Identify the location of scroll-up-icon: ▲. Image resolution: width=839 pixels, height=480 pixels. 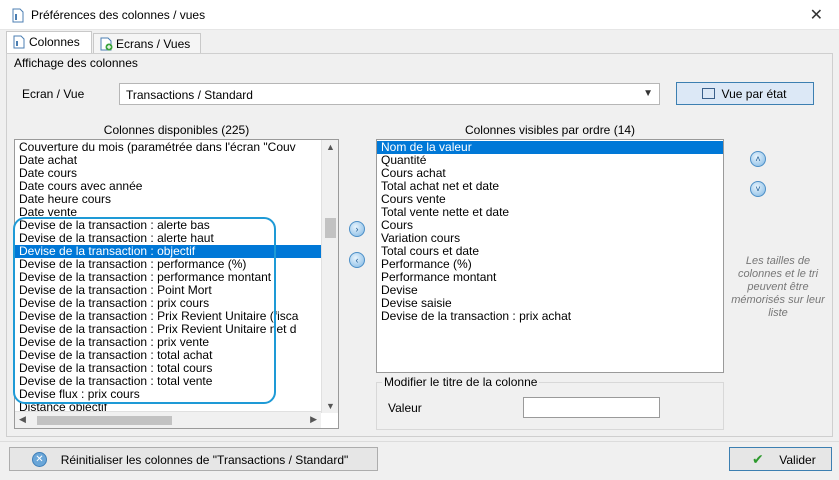
(330, 147).